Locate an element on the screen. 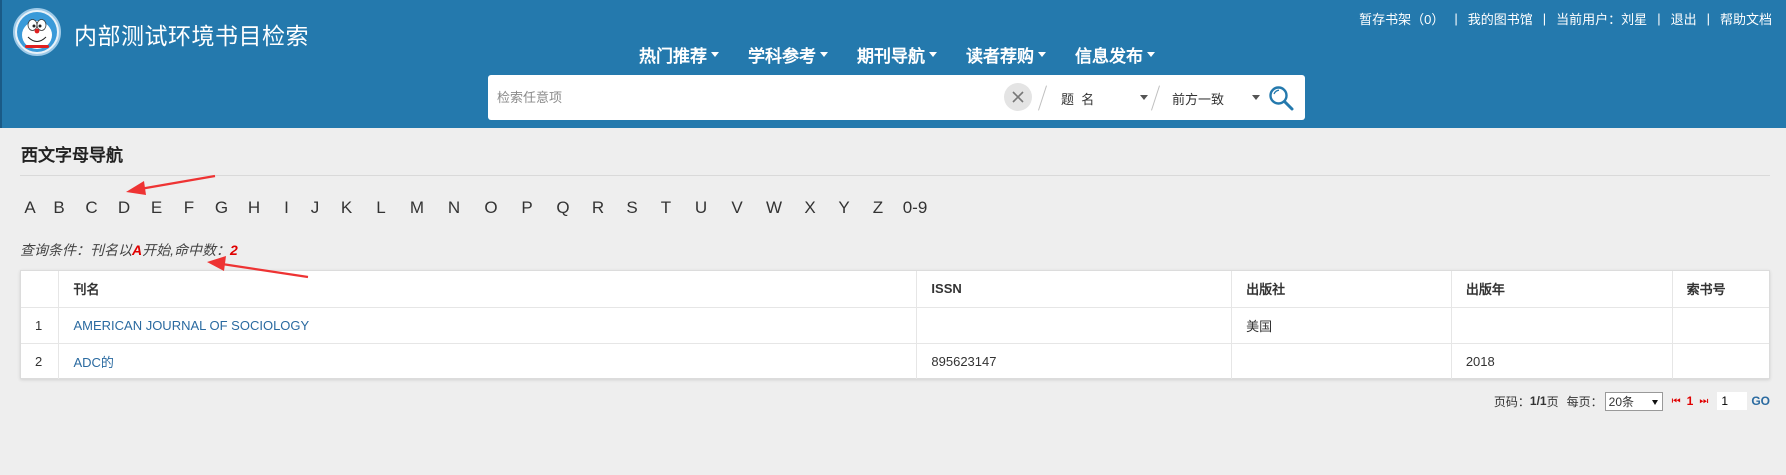 The height and width of the screenshot is (475, 1786). letter-link: J is located at coordinates (315, 208).